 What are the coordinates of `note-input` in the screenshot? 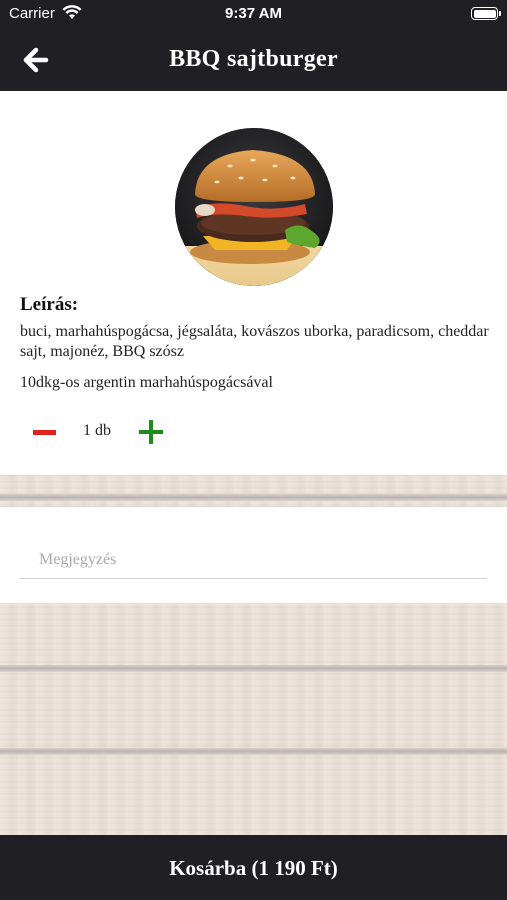 It's located at (253, 560).